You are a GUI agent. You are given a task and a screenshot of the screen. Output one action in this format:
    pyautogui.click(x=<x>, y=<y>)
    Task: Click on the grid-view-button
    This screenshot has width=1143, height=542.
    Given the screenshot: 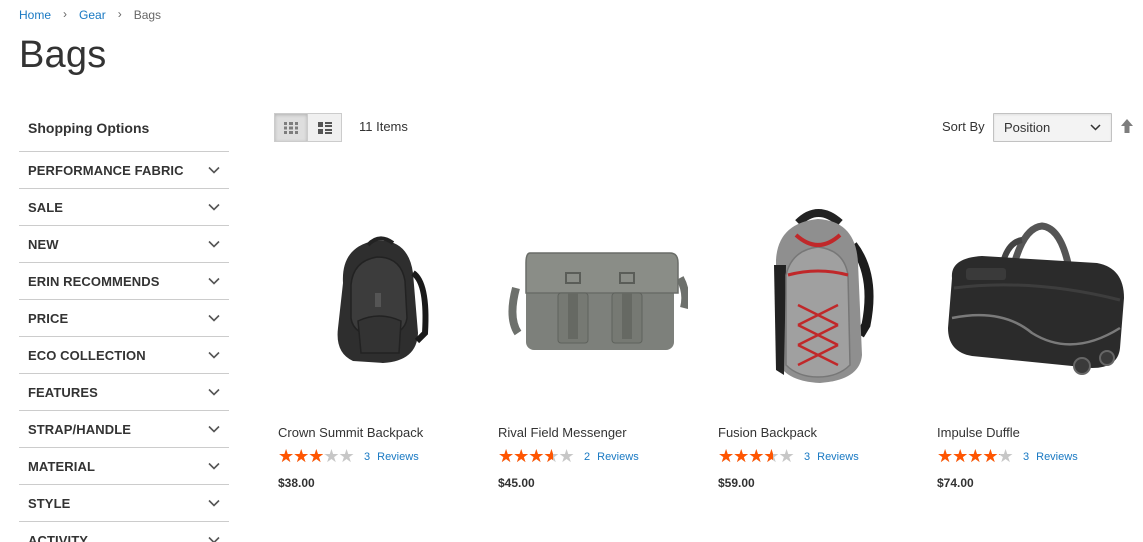 What is the action you would take?
    pyautogui.click(x=291, y=127)
    